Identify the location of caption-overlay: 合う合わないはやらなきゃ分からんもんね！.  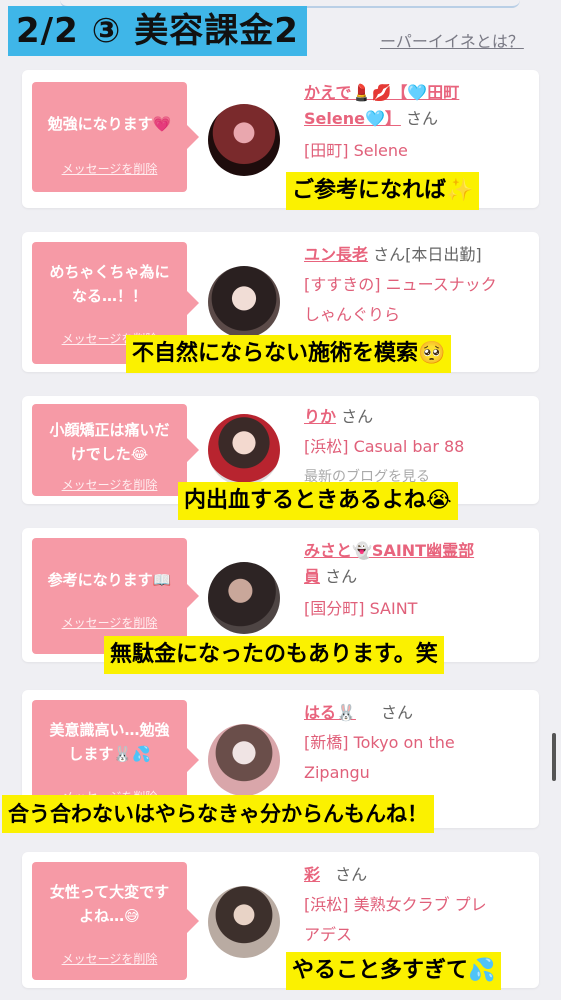
(218, 814).